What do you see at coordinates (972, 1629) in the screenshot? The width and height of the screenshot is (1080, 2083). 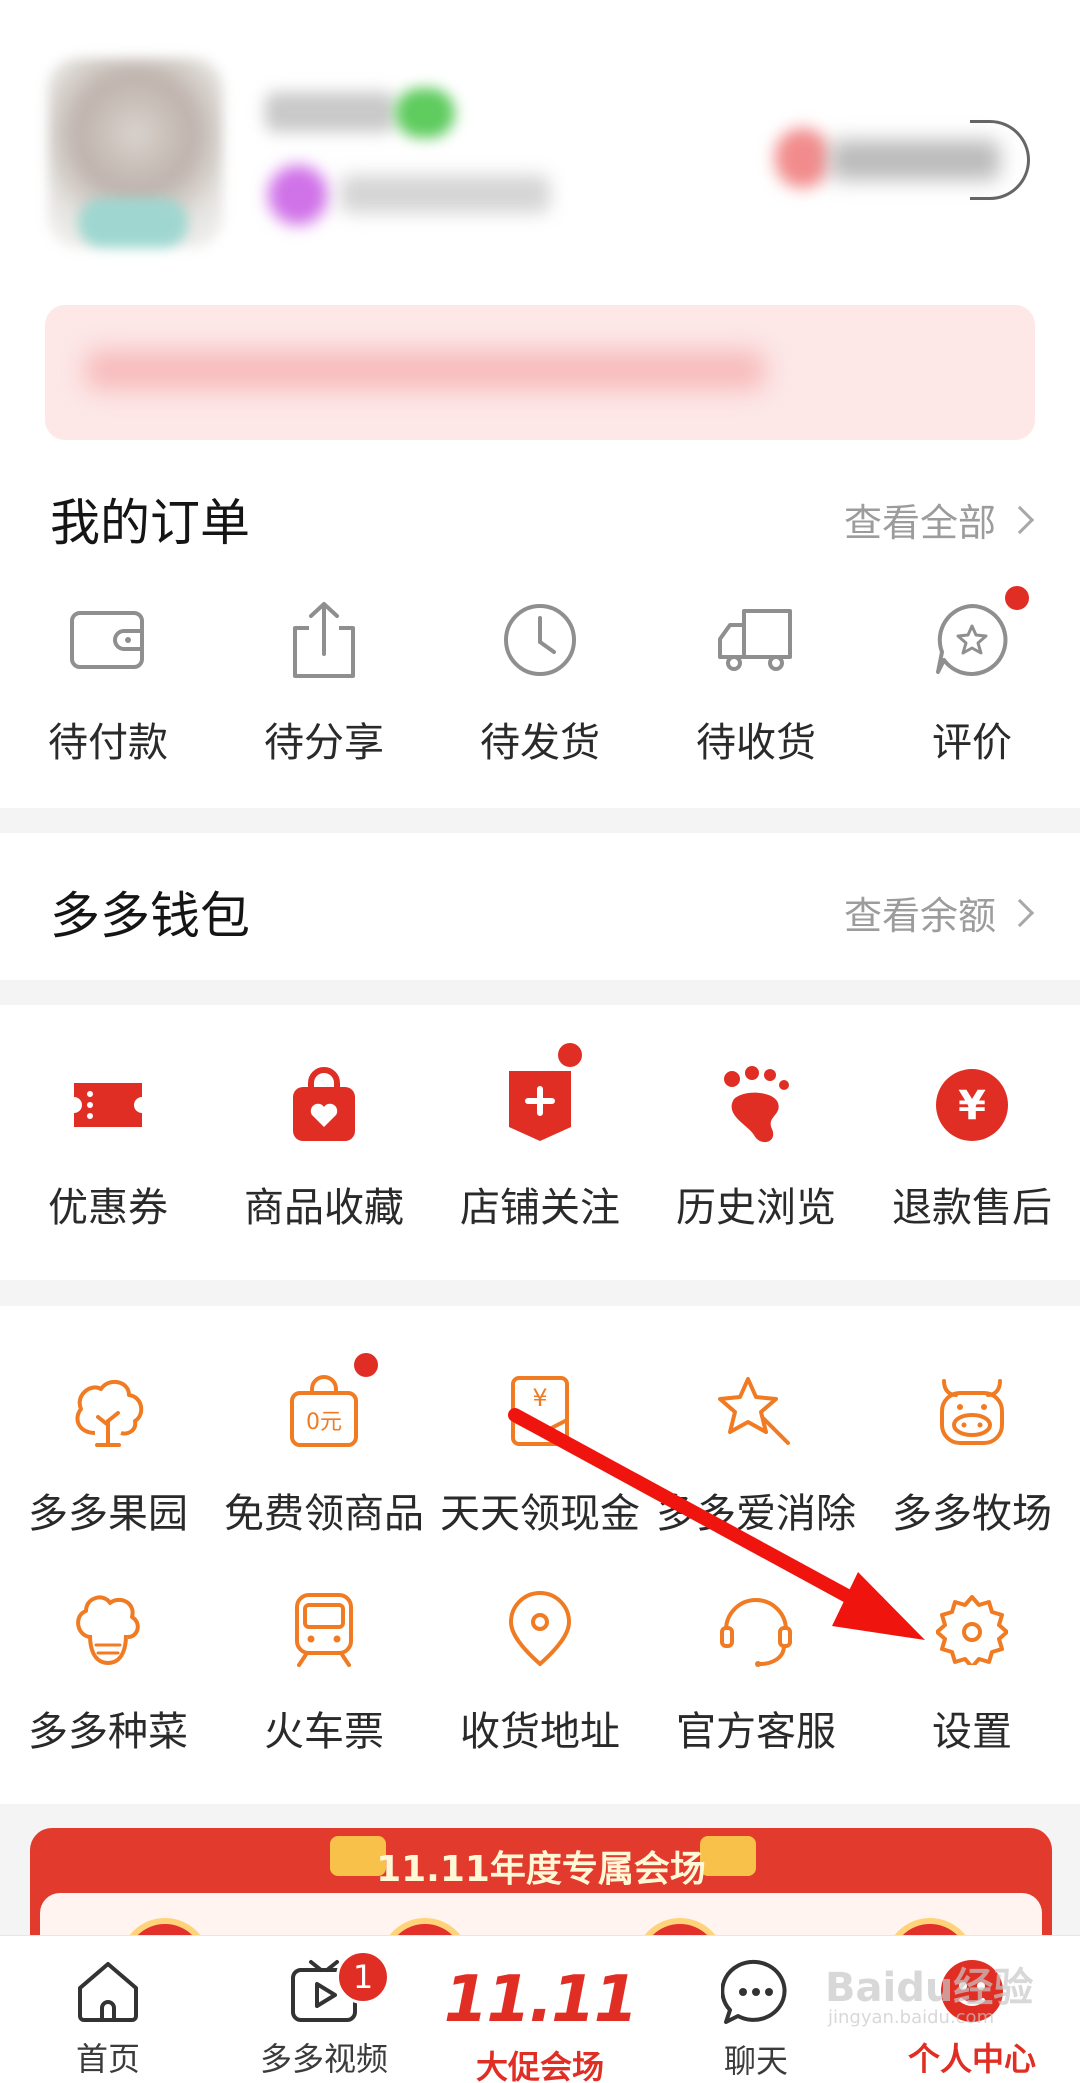 I see `gear-icon` at bounding box center [972, 1629].